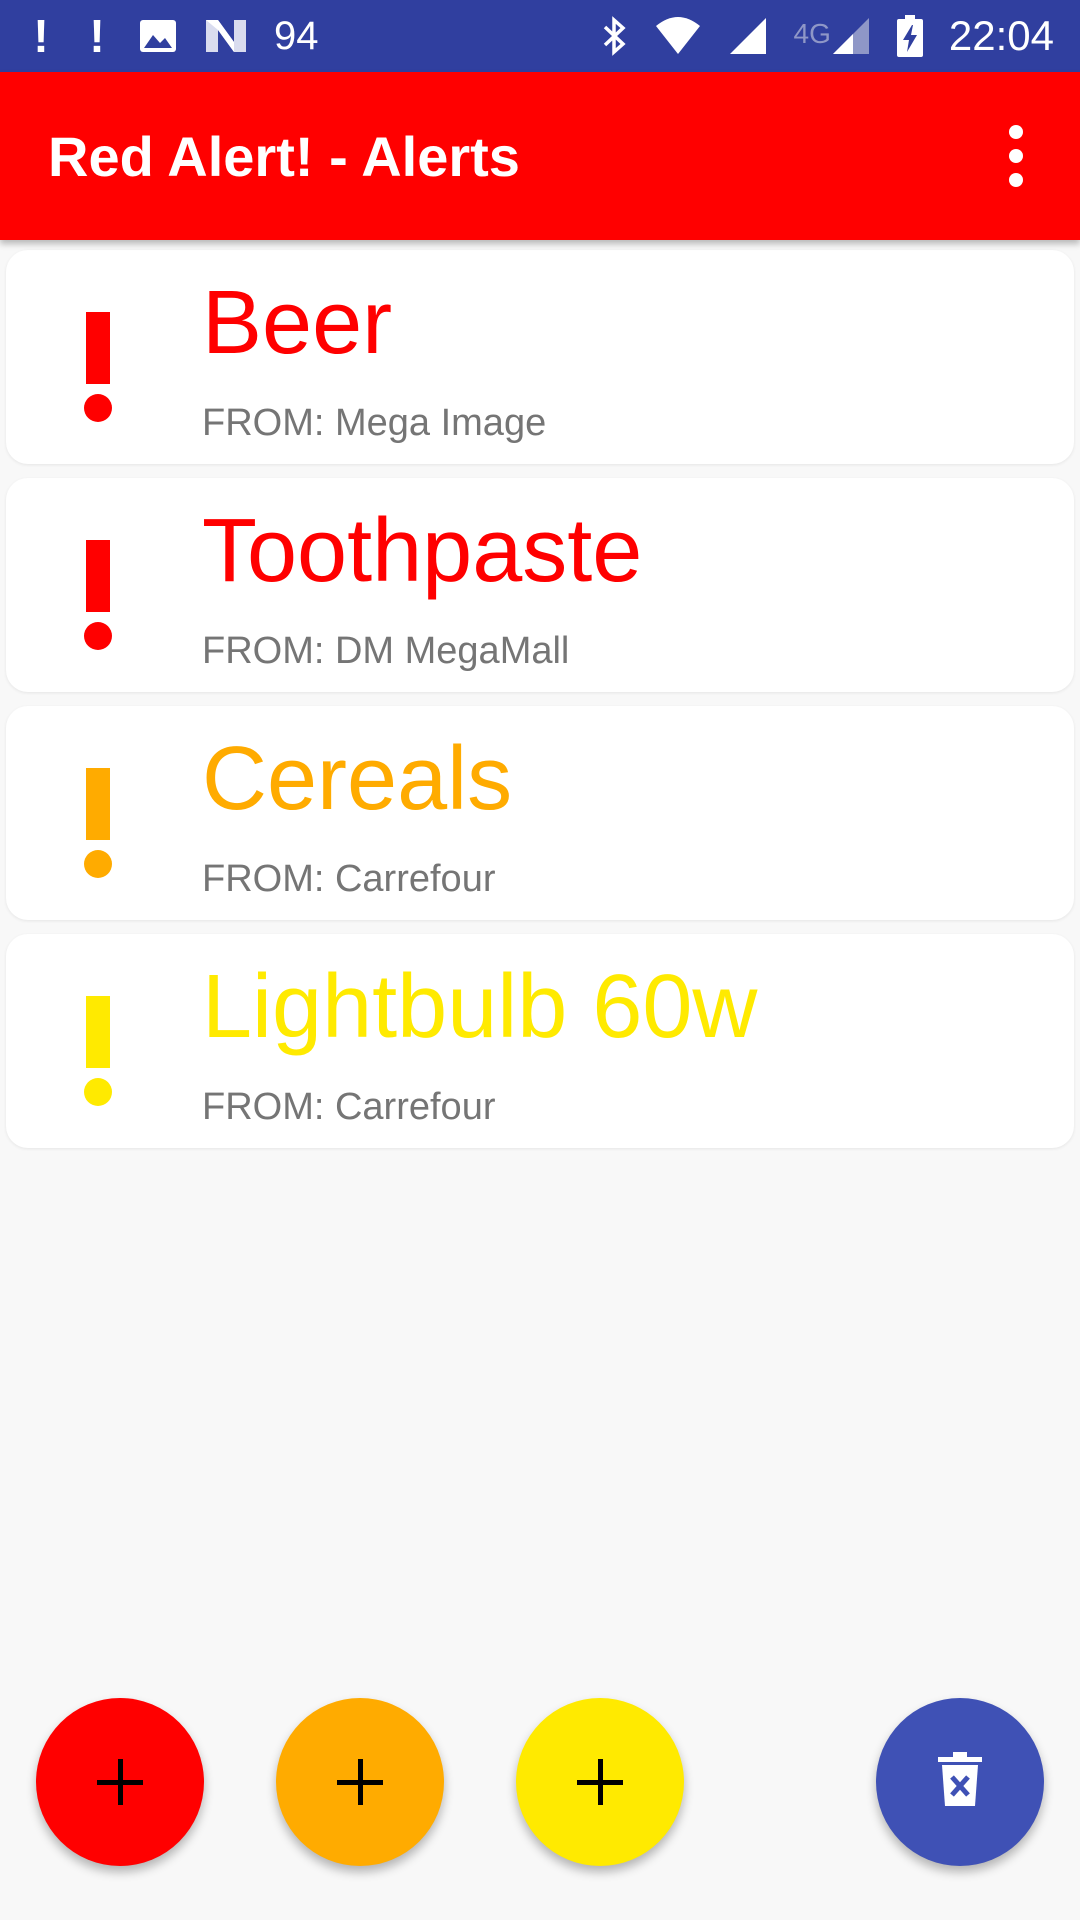 The height and width of the screenshot is (1920, 1080). I want to click on alert-from: FROM: Mega Image, so click(374, 423).